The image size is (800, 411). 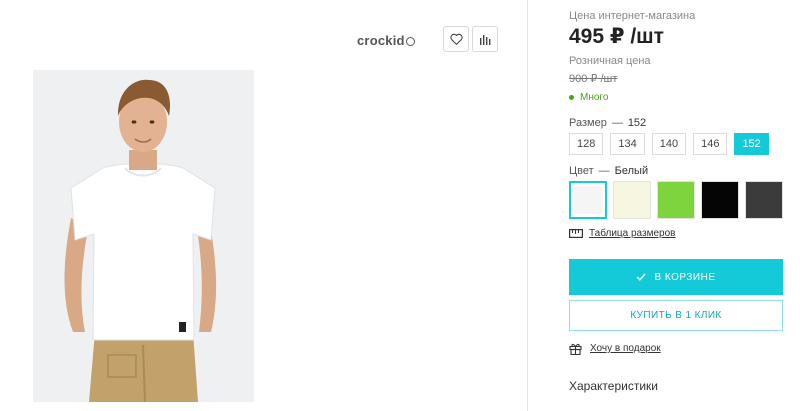 I want to click on size-table-link: Таблица размеров, so click(x=622, y=233).